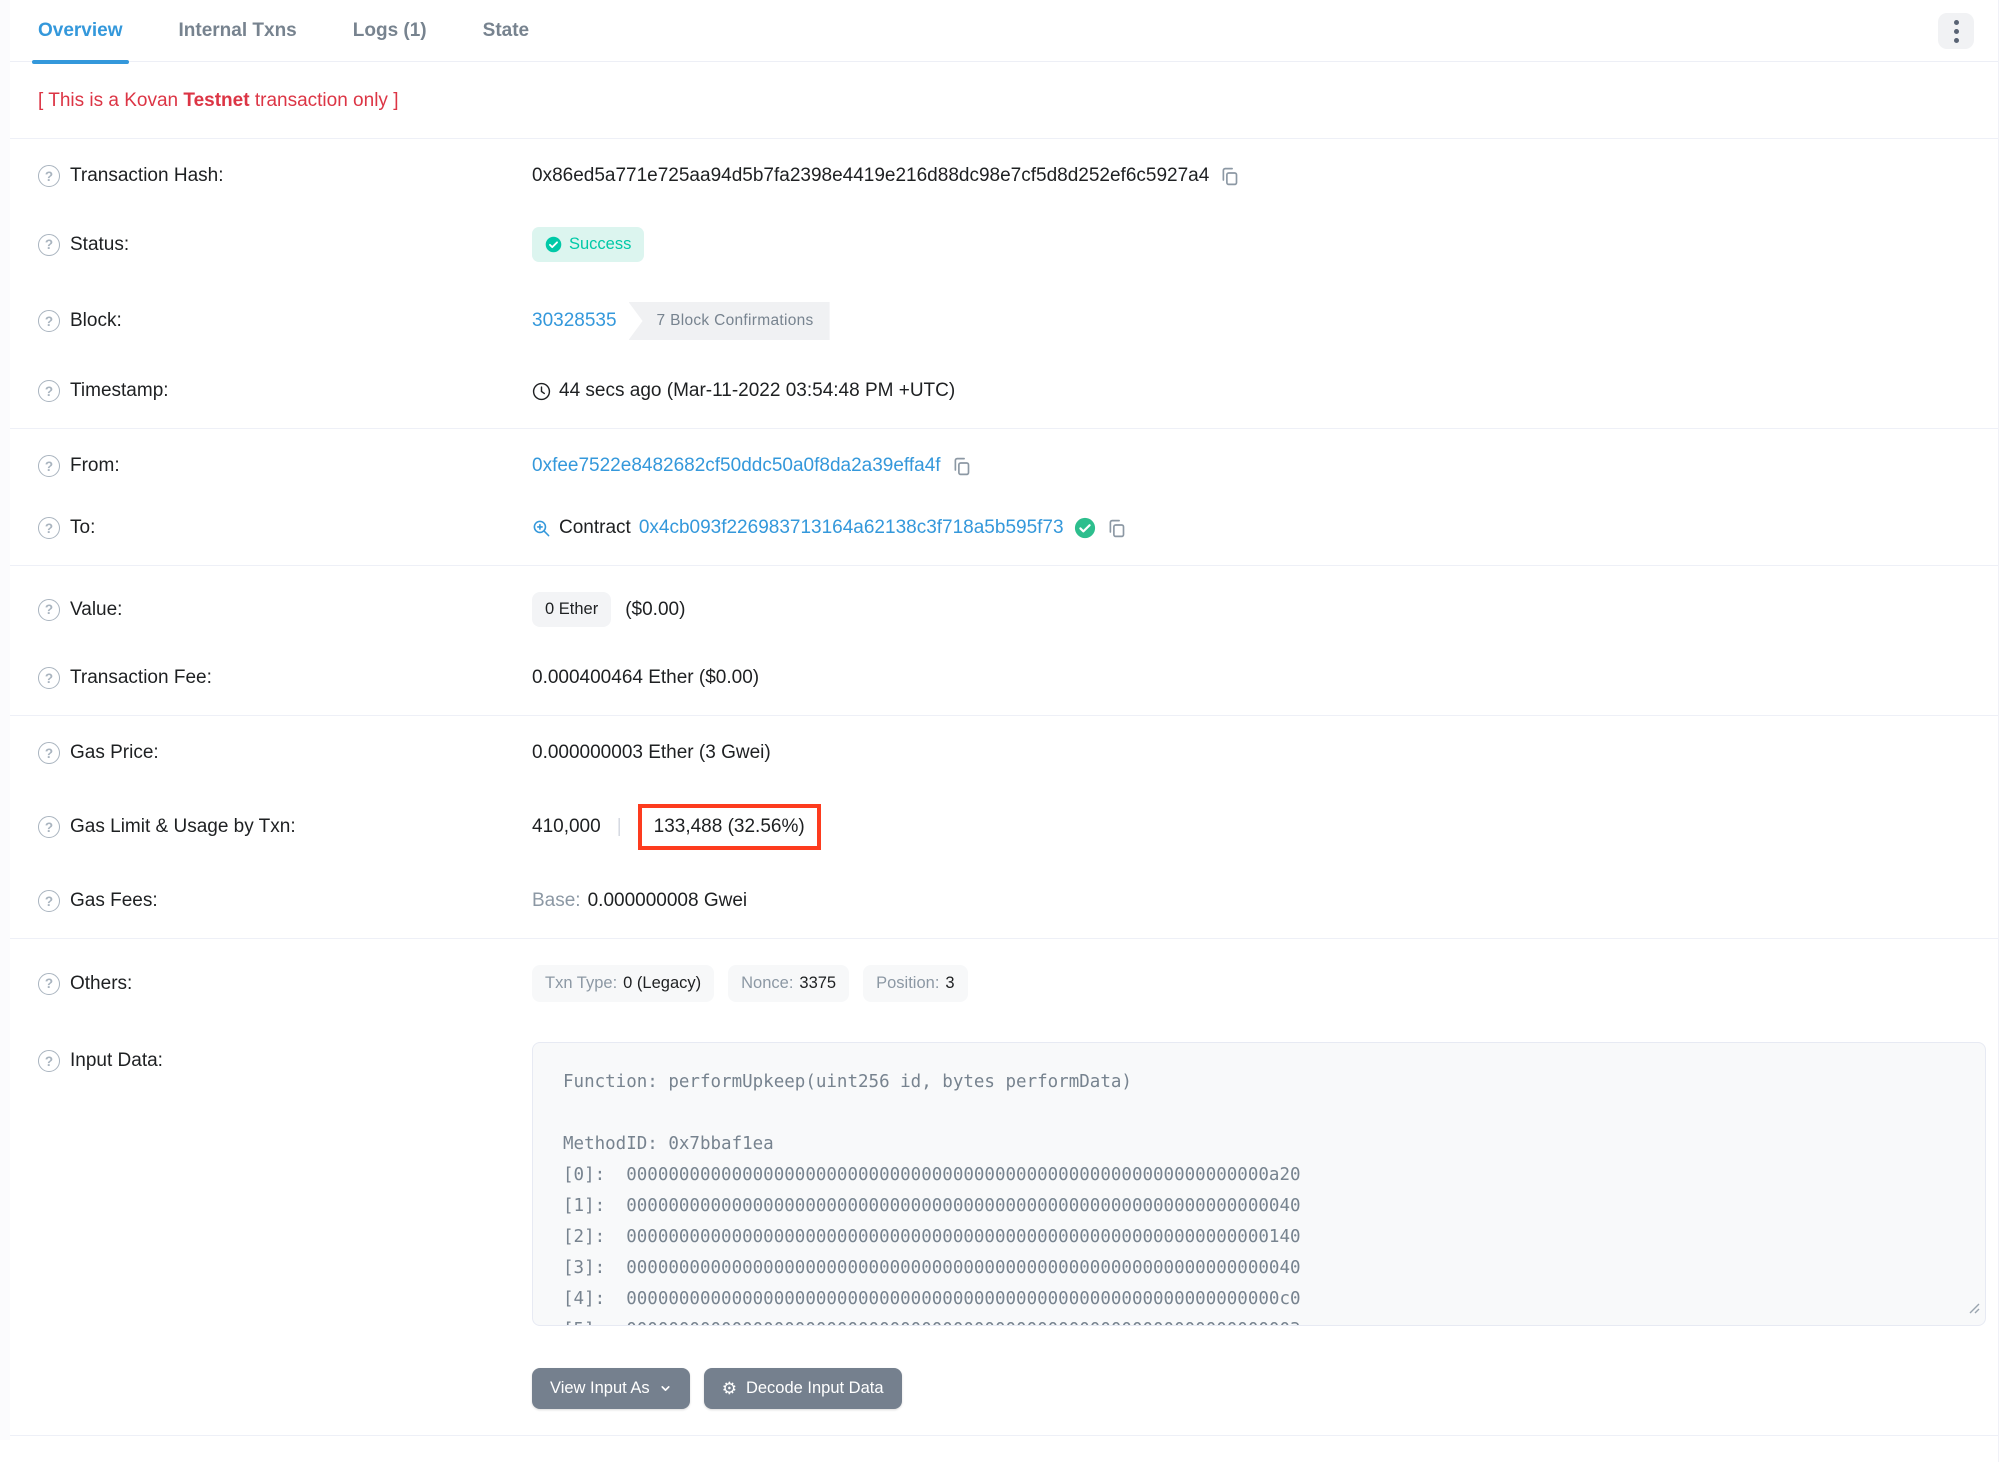 Image resolution: width=1999 pixels, height=1462 pixels. Describe the element at coordinates (574, 321) in the screenshot. I see `block-number-link: 30328535` at that location.